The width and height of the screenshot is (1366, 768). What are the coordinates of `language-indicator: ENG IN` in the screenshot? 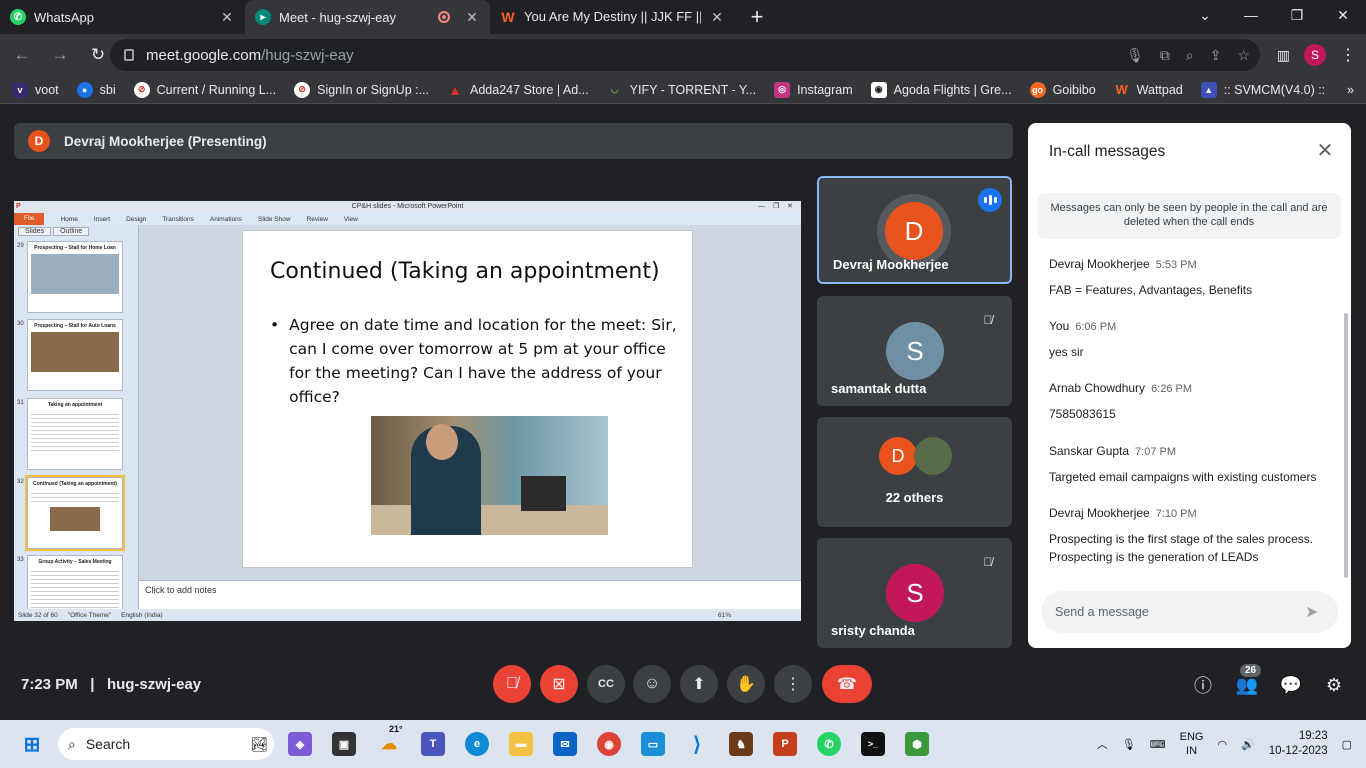 It's located at (1192, 744).